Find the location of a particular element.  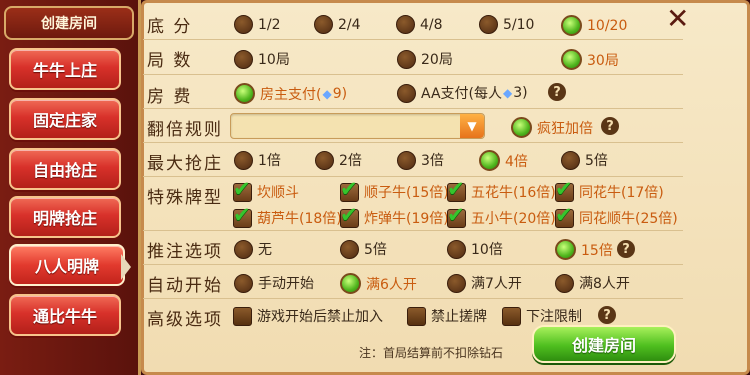

label-special-type: 特殊牌型 is located at coordinates (185, 198).